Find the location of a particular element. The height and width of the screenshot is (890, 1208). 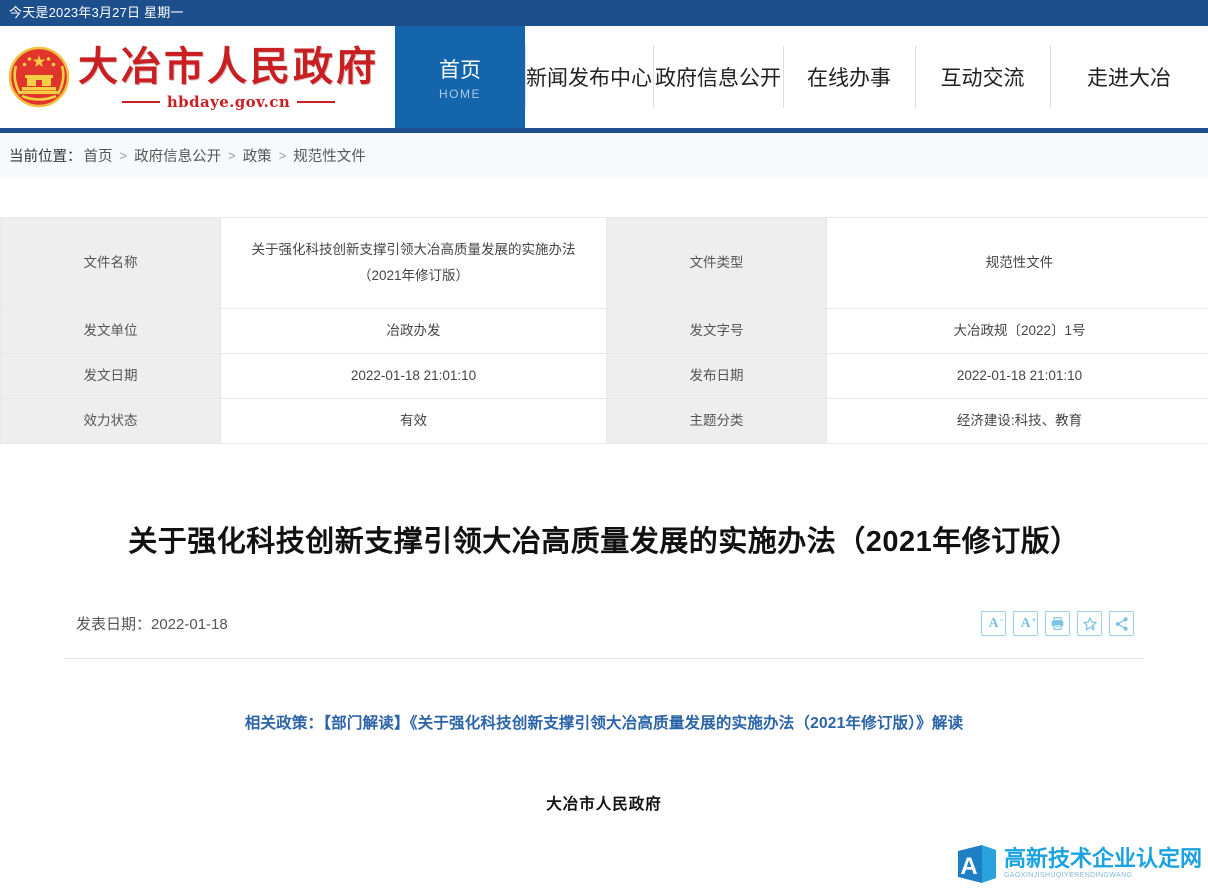

nav-item-news-center-label: 新闻发布中心 is located at coordinates (589, 77).